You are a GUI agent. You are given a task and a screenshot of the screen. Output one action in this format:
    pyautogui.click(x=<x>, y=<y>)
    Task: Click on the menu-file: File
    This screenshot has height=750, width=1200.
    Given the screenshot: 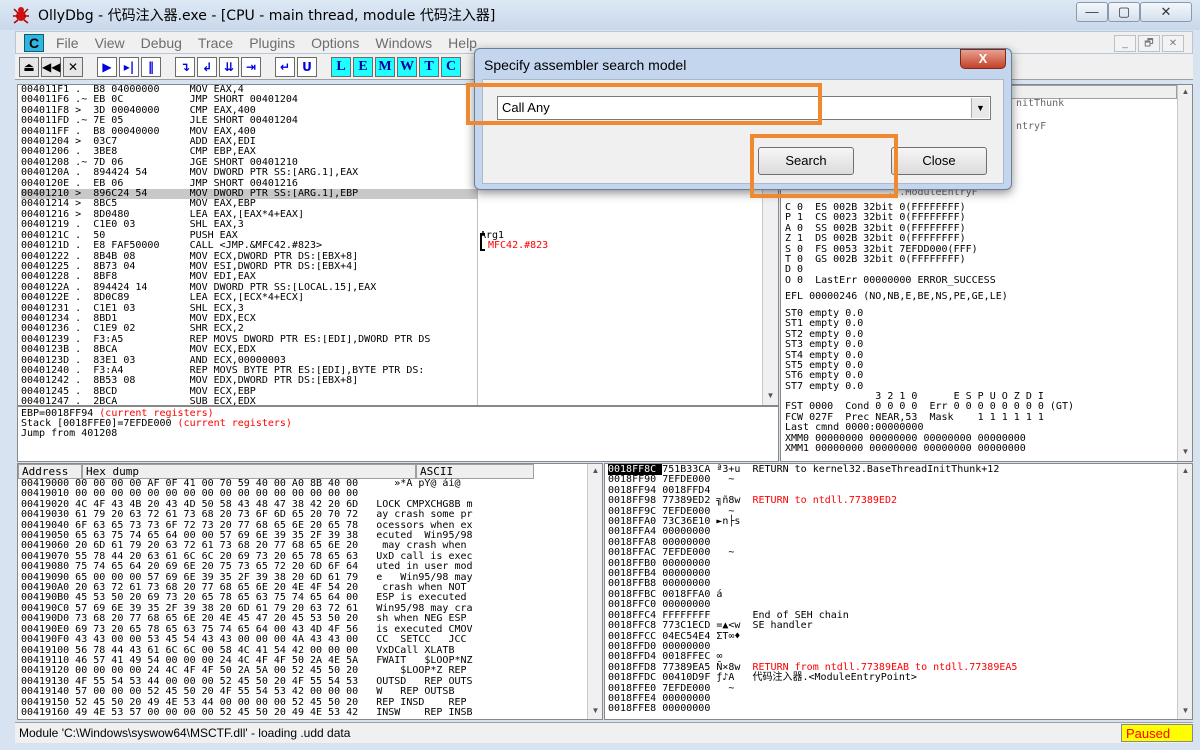 What is the action you would take?
    pyautogui.click(x=67, y=43)
    